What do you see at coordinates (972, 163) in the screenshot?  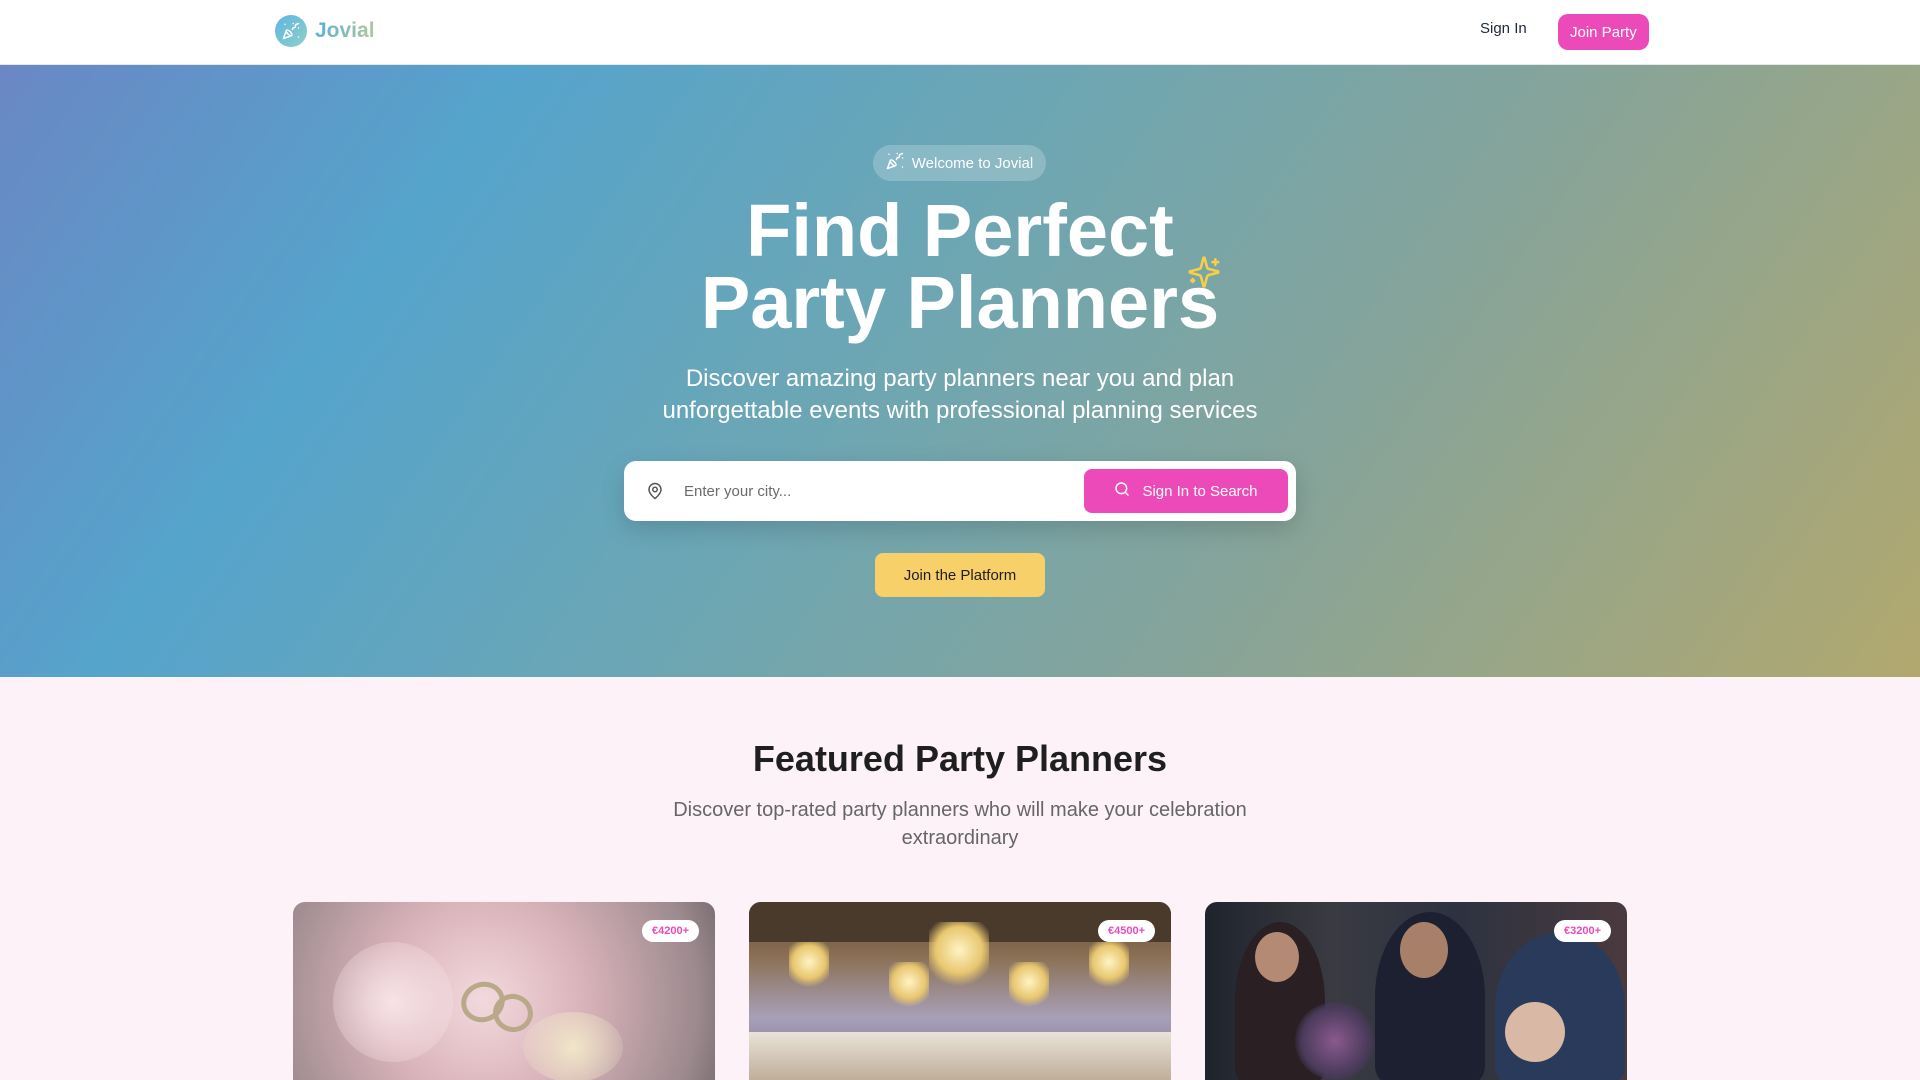 I see `welcome-badge-label: Welcome to Jovial` at bounding box center [972, 163].